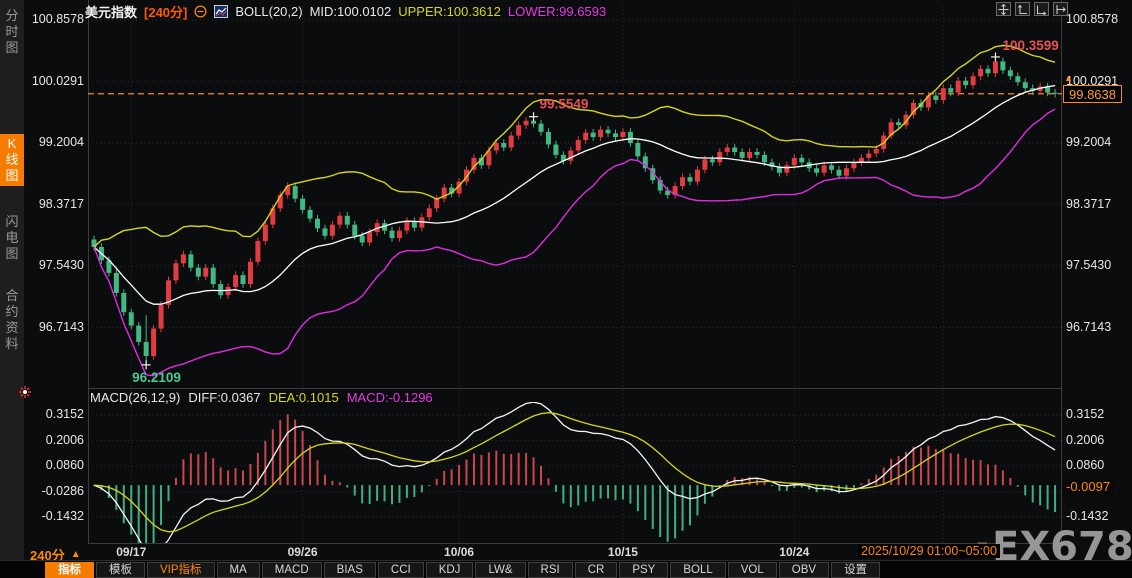 The width and height of the screenshot is (1132, 578). What do you see at coordinates (62, 516) in the screenshot?
I see `macd-axis-label-left: -0.1432` at bounding box center [62, 516].